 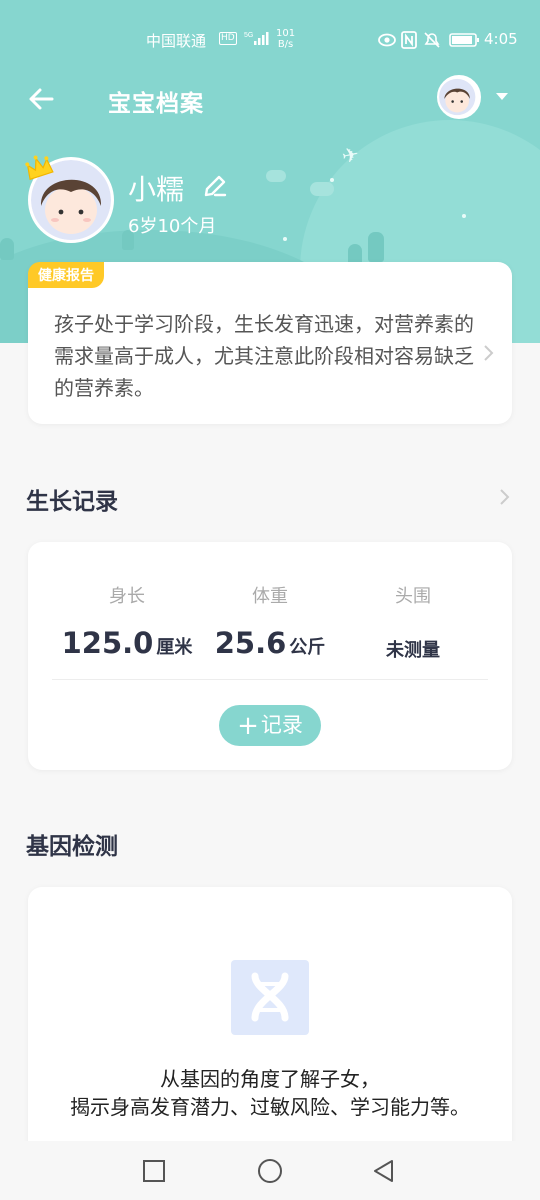 What do you see at coordinates (270, 596) in the screenshot?
I see `metric-label: 体重` at bounding box center [270, 596].